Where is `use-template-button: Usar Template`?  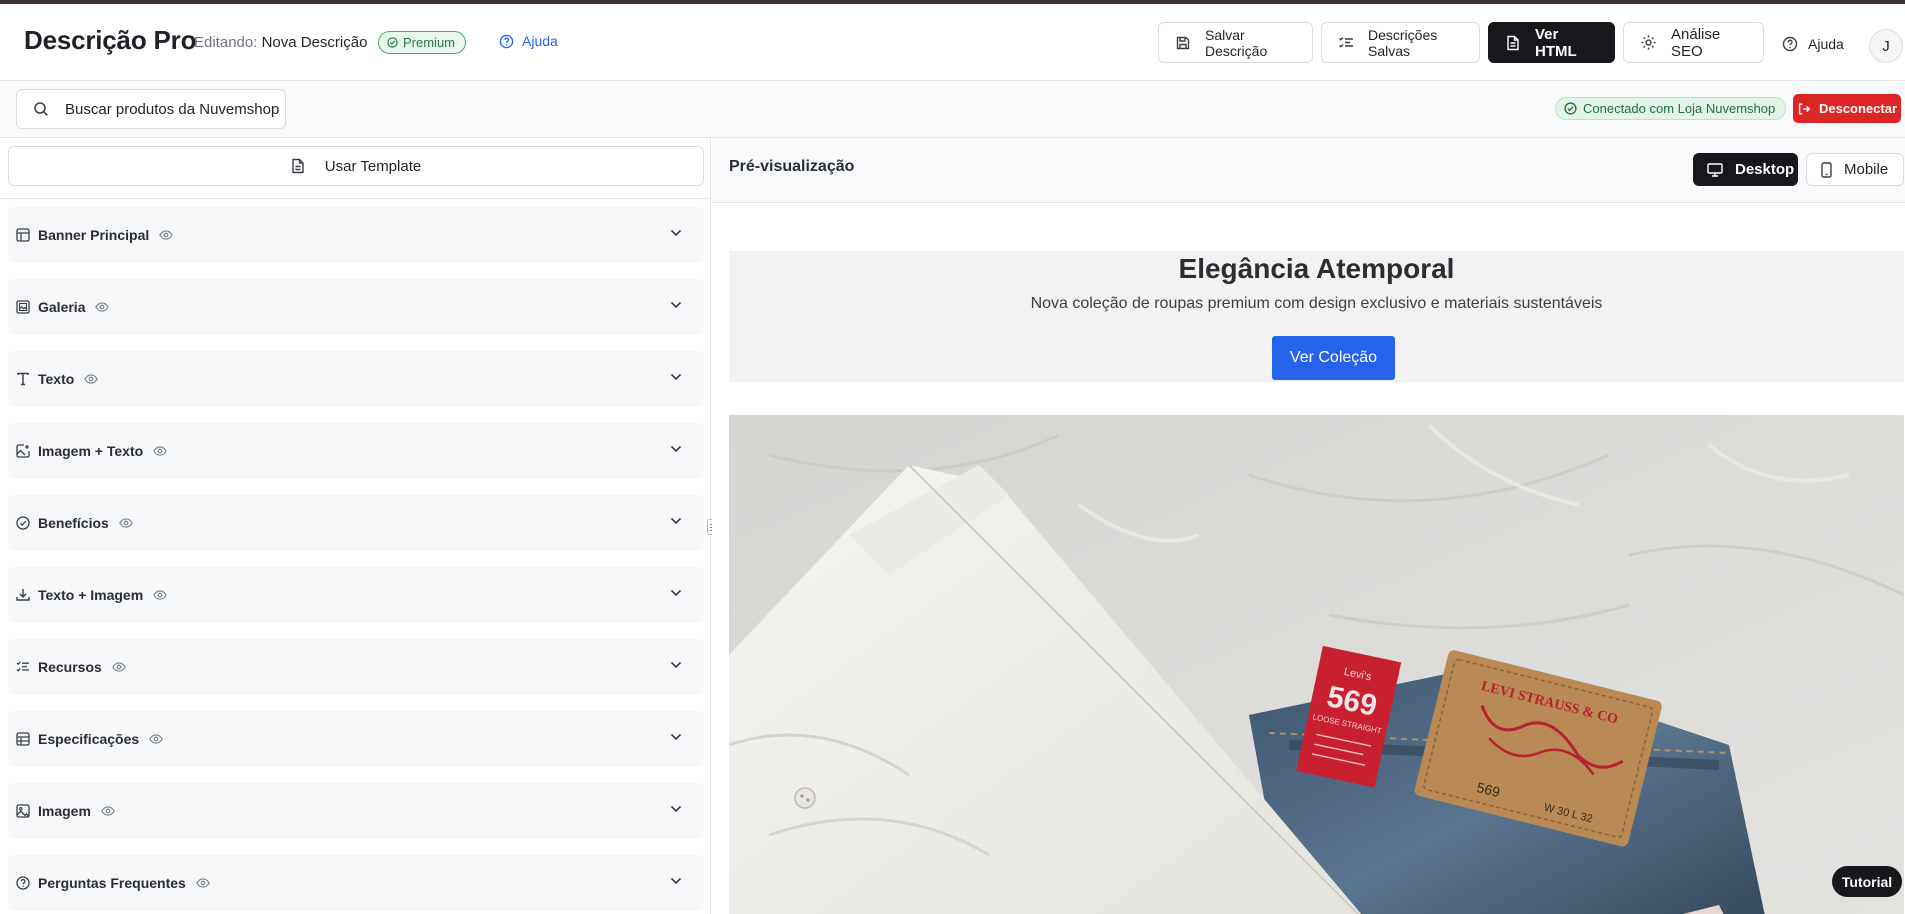
use-template-button: Usar Template is located at coordinates (356, 166).